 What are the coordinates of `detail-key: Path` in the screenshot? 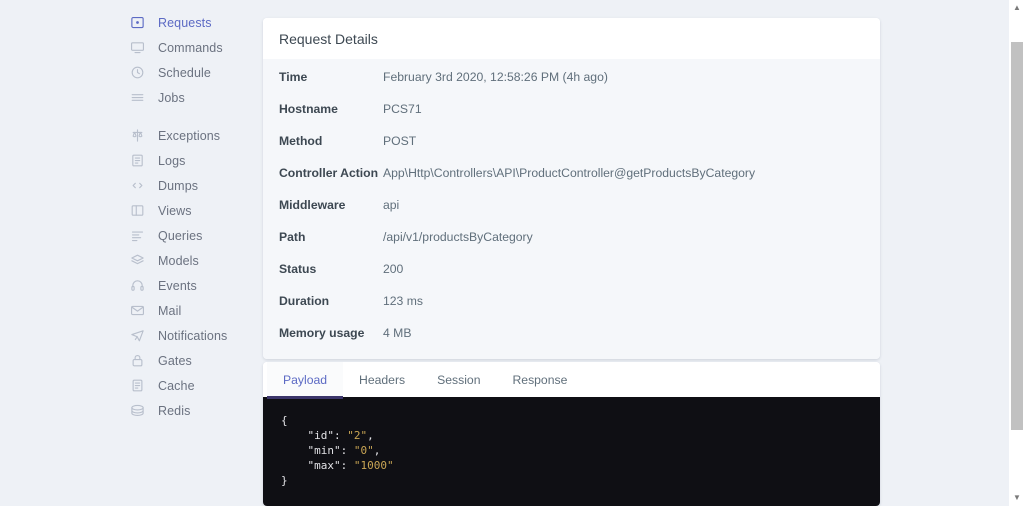 It's located at (292, 237).